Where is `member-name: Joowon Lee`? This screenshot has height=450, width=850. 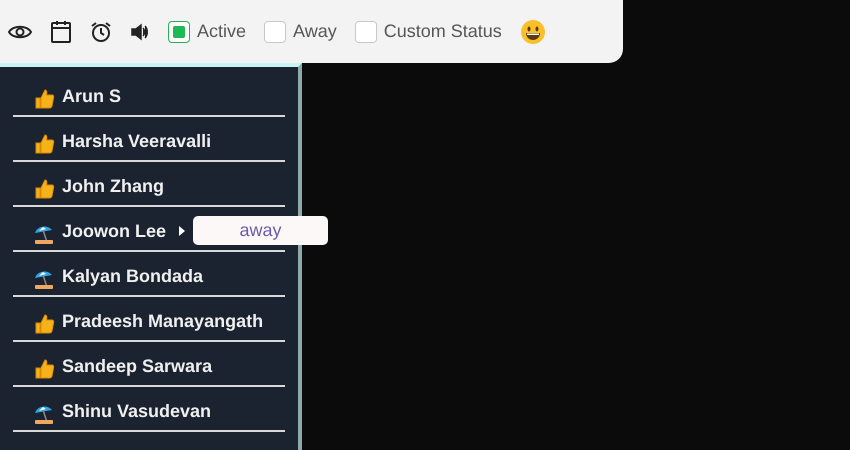 member-name: Joowon Lee is located at coordinates (114, 231).